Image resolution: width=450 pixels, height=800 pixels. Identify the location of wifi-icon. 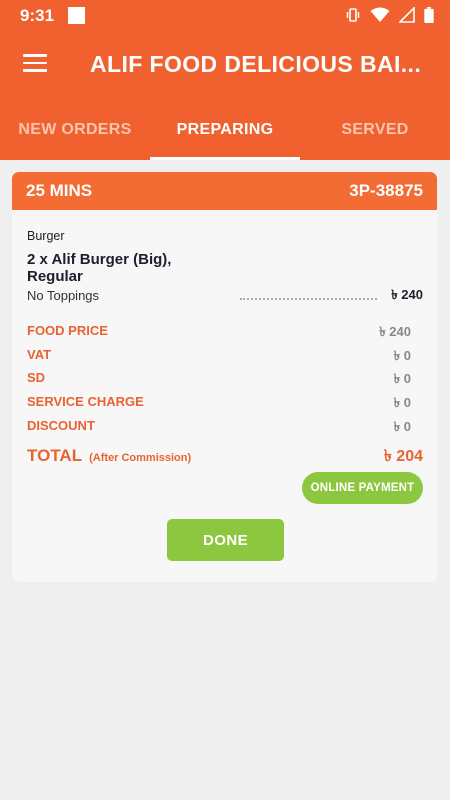
(380, 14).